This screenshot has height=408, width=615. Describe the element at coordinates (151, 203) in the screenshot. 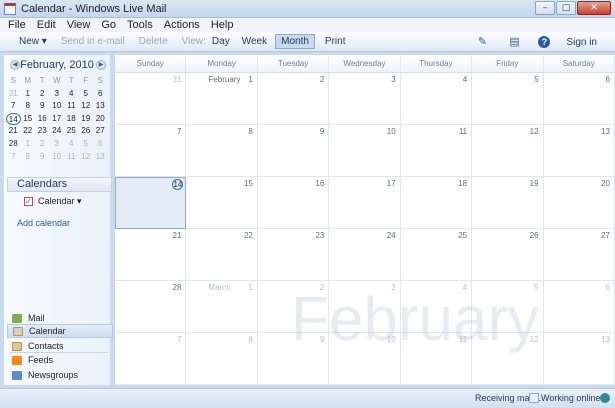

I see `day-cell: 14` at that location.